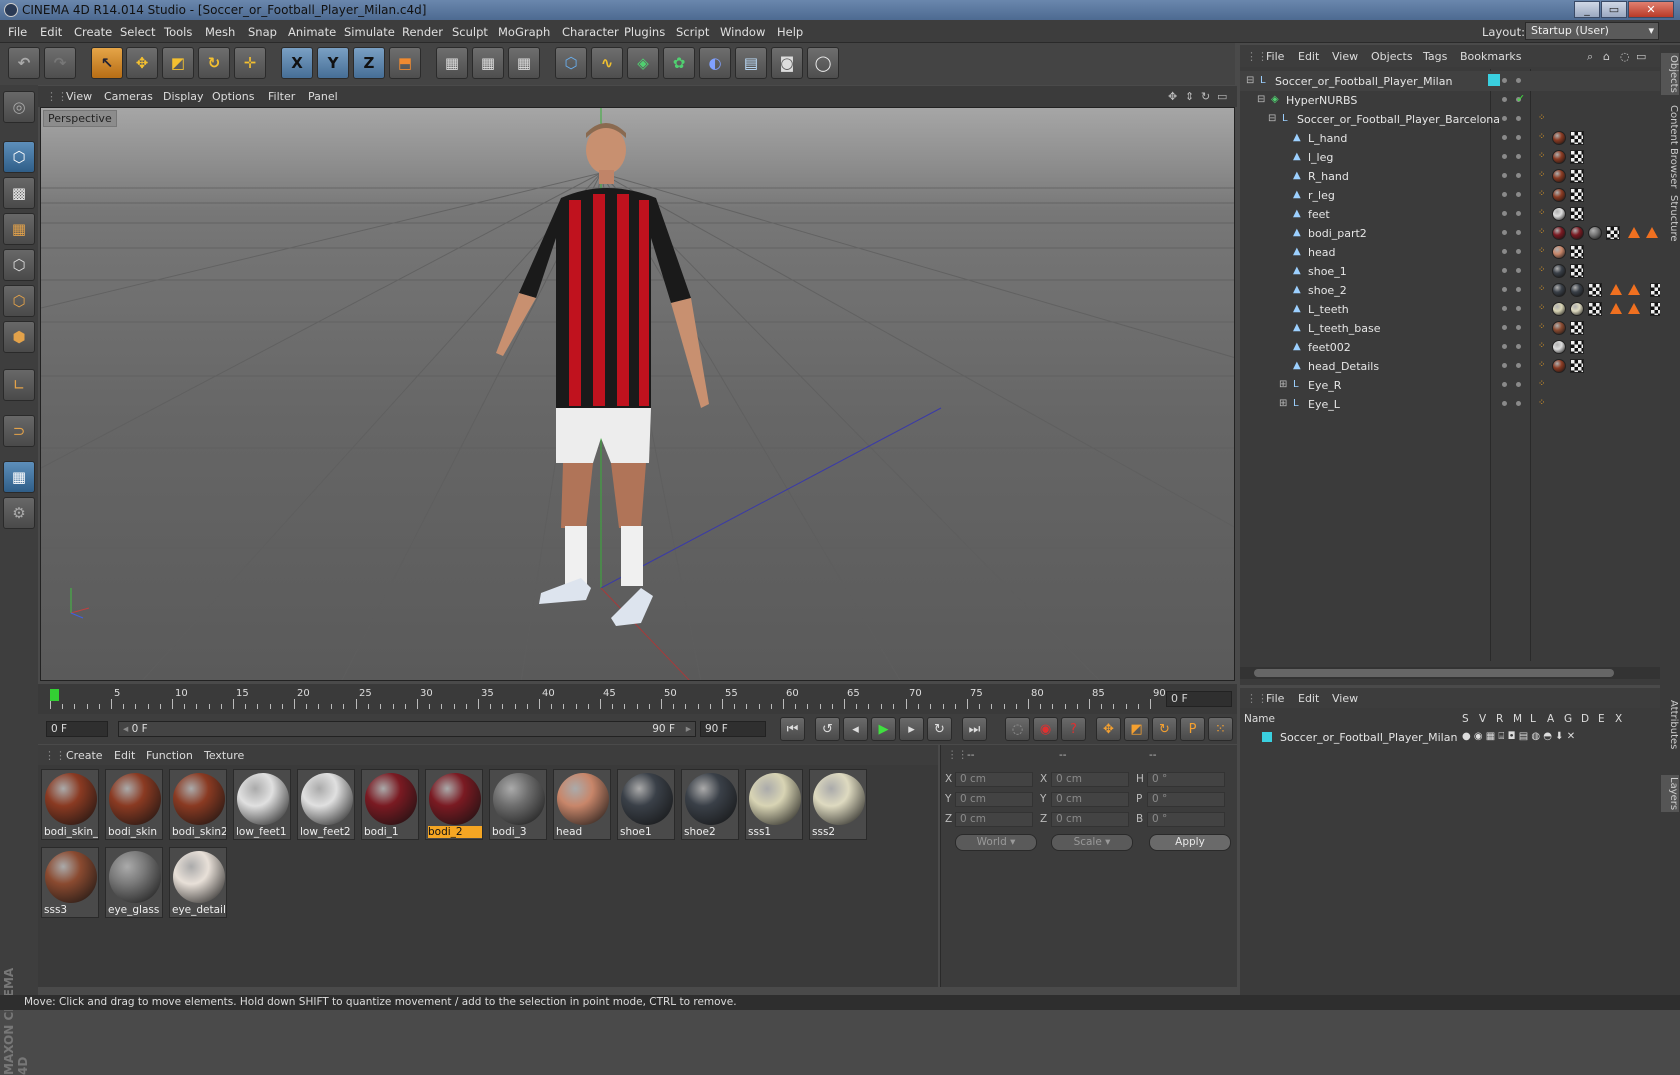 The width and height of the screenshot is (1680, 1075). Describe the element at coordinates (1450, 385) in the screenshot. I see `object-row: ⊞ L Eye_R ⁘` at that location.